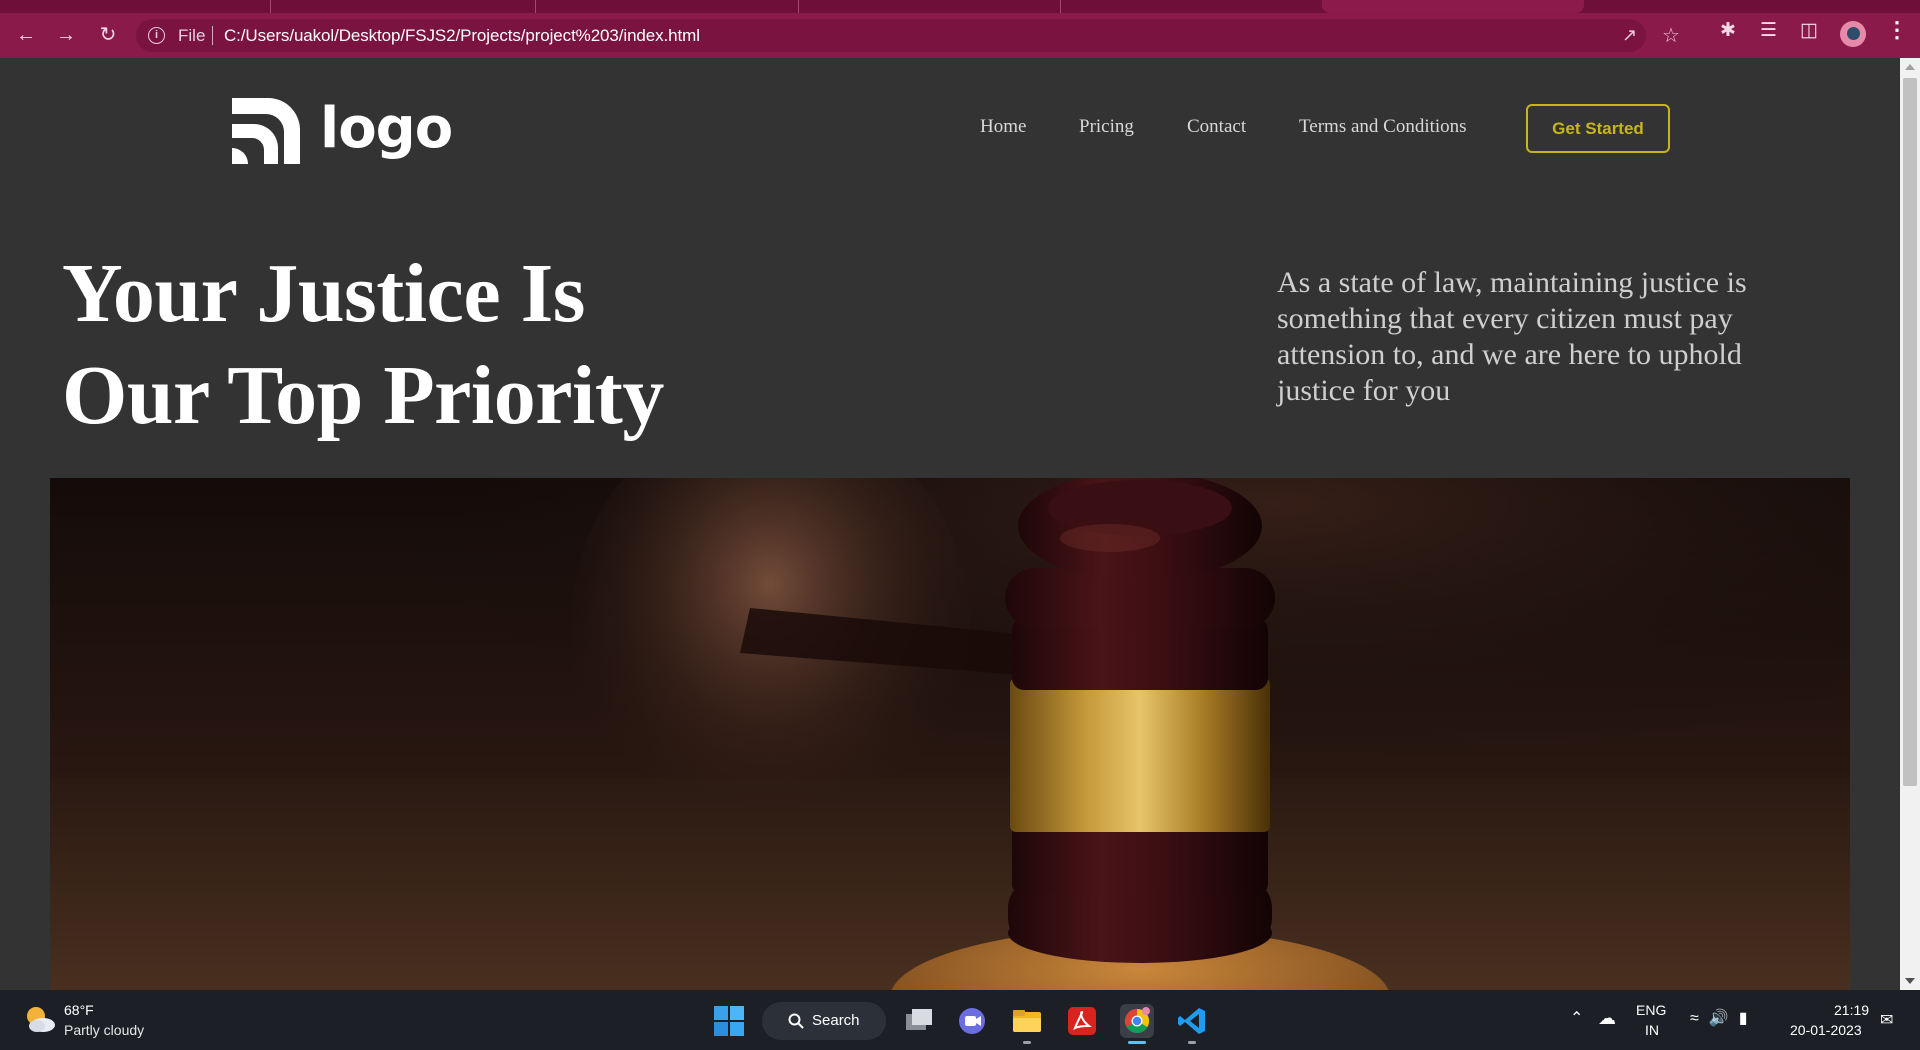 The width and height of the screenshot is (1920, 1050). What do you see at coordinates (1768, 30) in the screenshot?
I see `media-queue-icon: ☰` at bounding box center [1768, 30].